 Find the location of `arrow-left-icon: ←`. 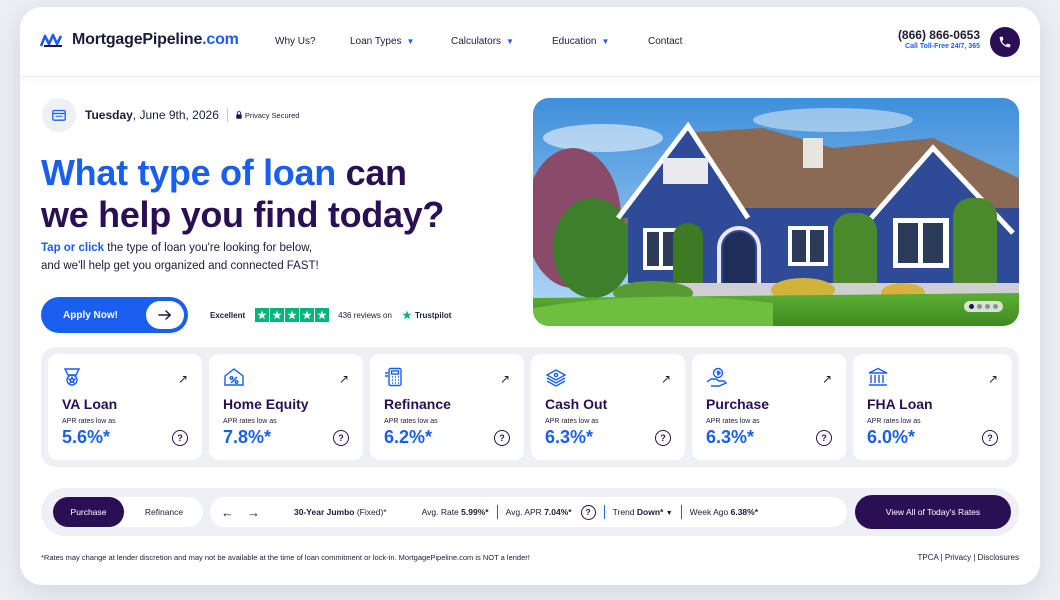

arrow-left-icon: ← is located at coordinates (227, 512).